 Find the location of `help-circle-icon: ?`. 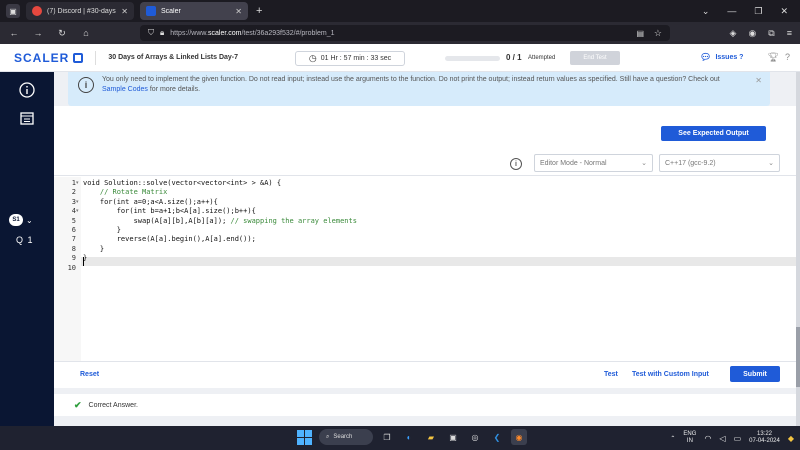

help-circle-icon: ? is located at coordinates (787, 57).